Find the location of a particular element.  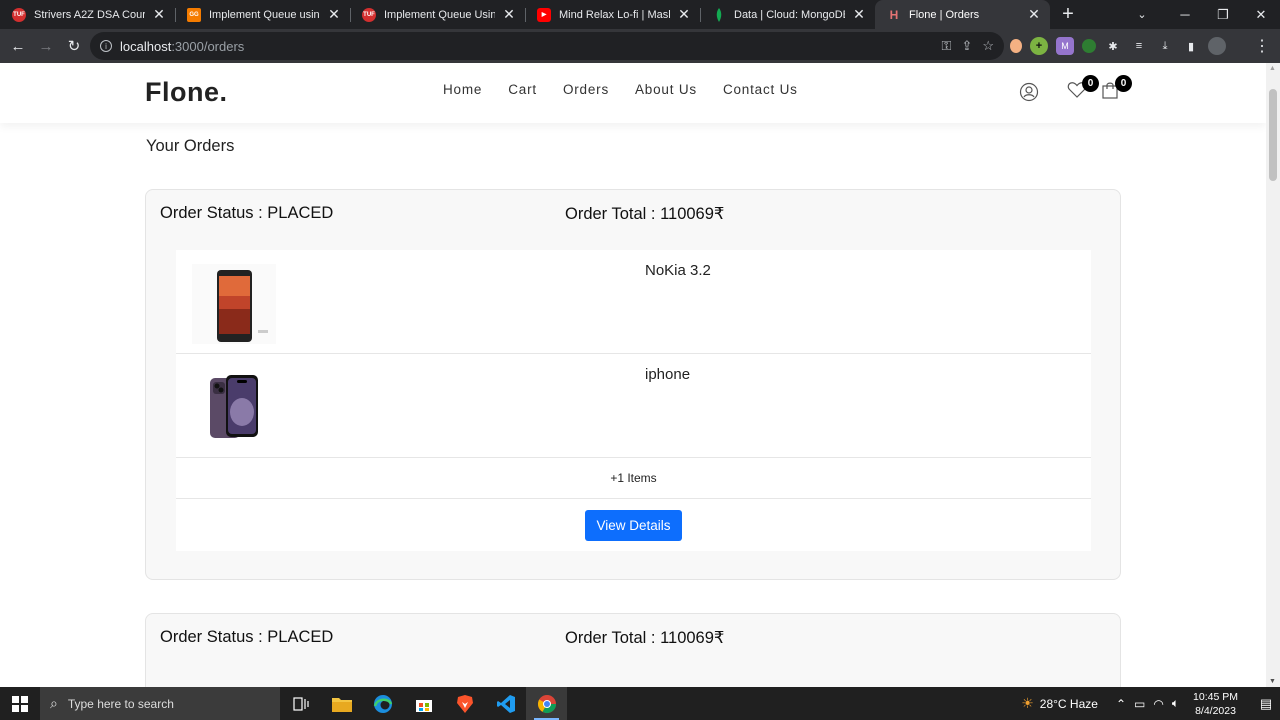

wishlist-count-badge: 0 is located at coordinates (1090, 83).